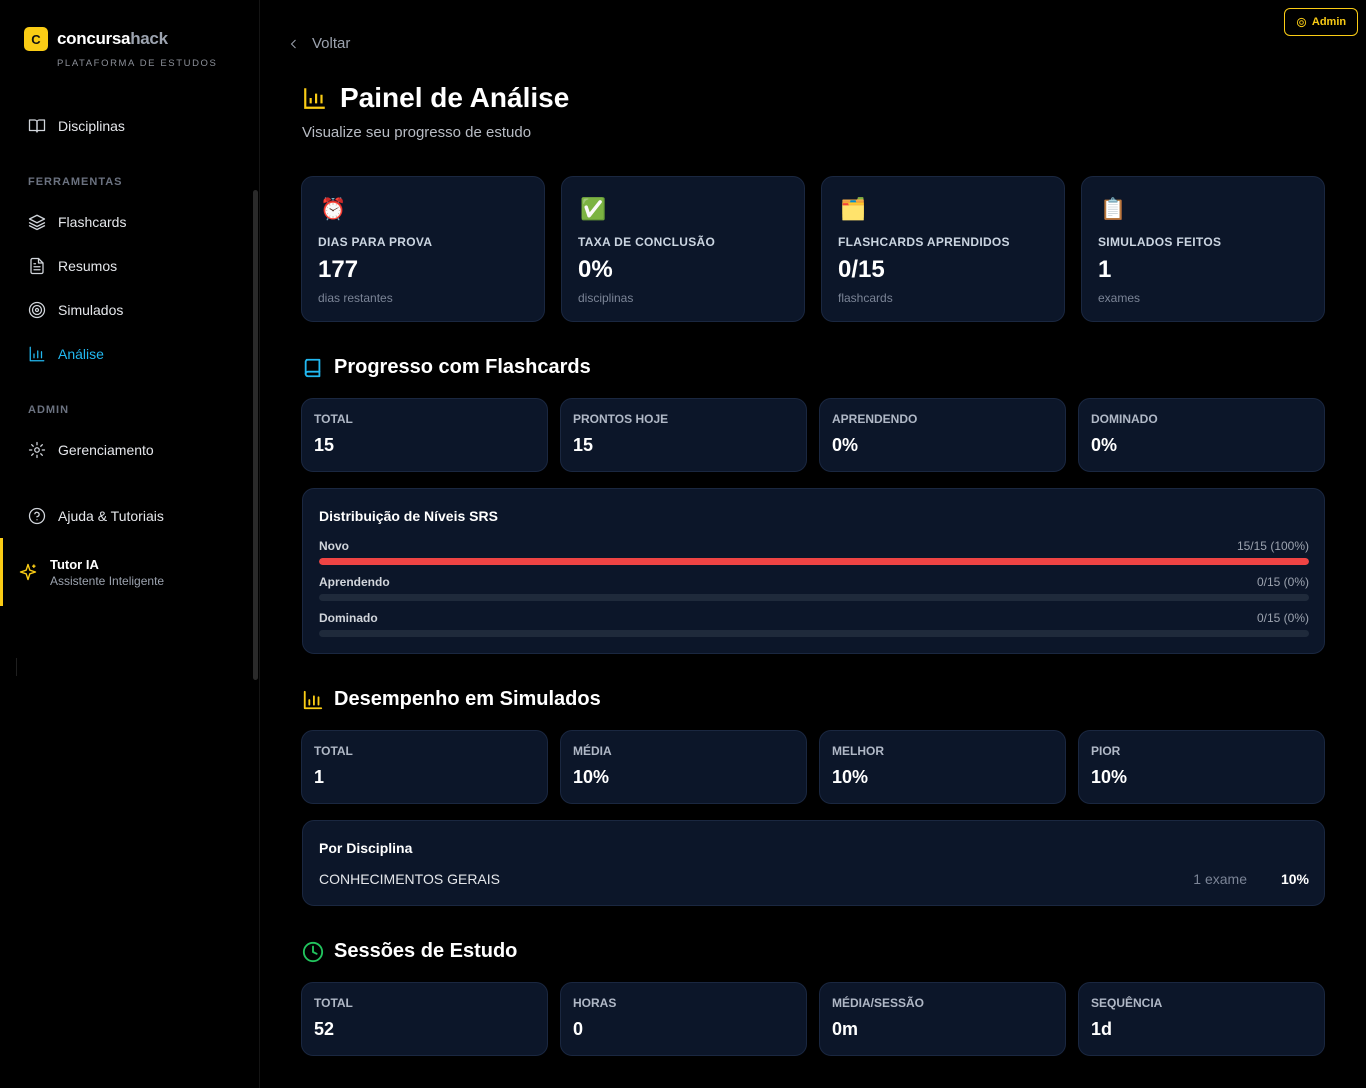  I want to click on mini-label: DOMINADO, so click(1124, 419).